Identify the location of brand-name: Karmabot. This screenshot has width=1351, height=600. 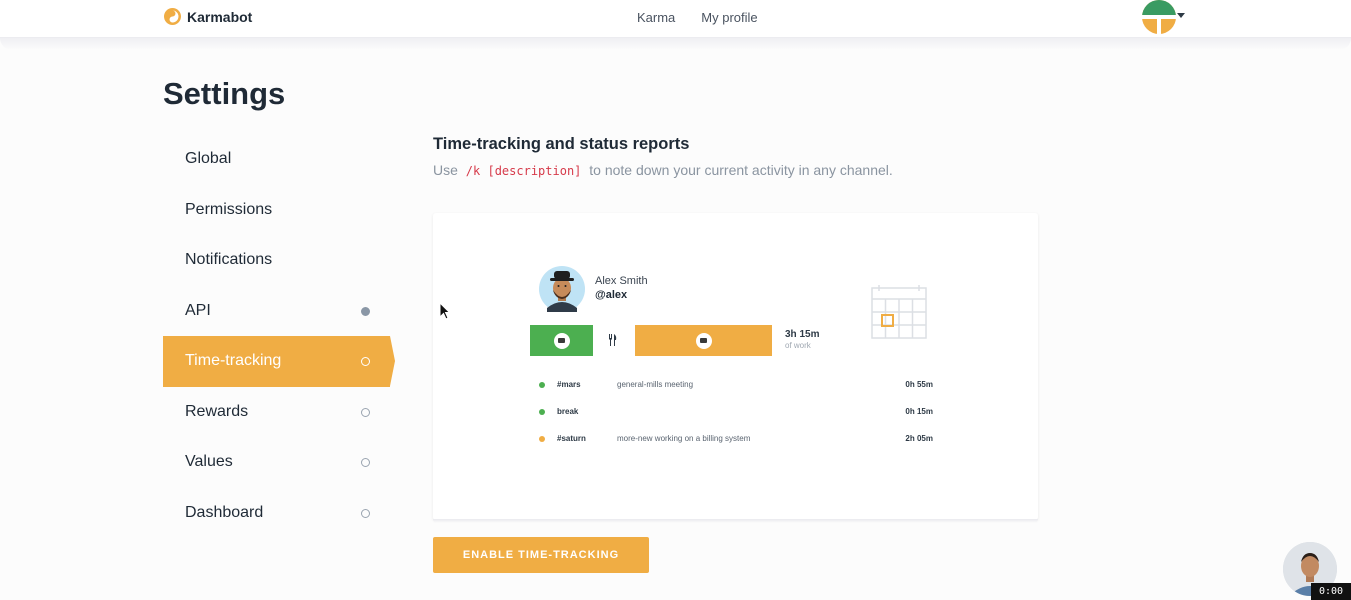
(220, 16).